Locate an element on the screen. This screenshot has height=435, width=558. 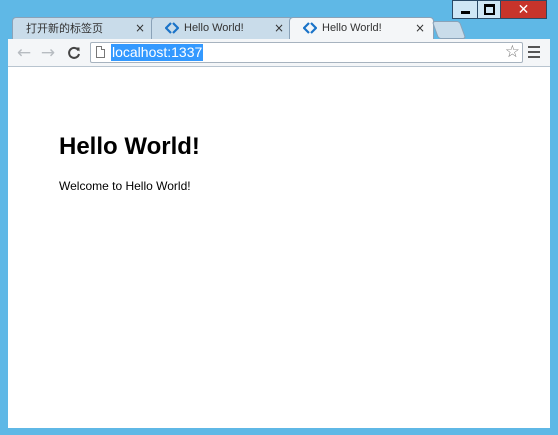
tab-strip: 打开新的标签页 × Hello World! × Hello World! × is located at coordinates (279, 27).